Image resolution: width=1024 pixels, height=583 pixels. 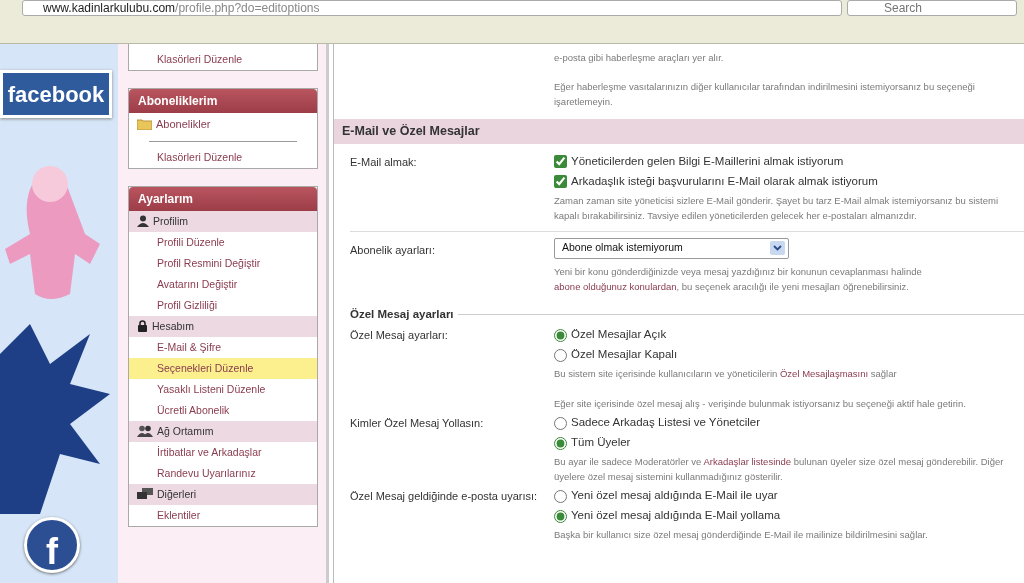 What do you see at coordinates (145, 494) in the screenshot?
I see `chat-icon` at bounding box center [145, 494].